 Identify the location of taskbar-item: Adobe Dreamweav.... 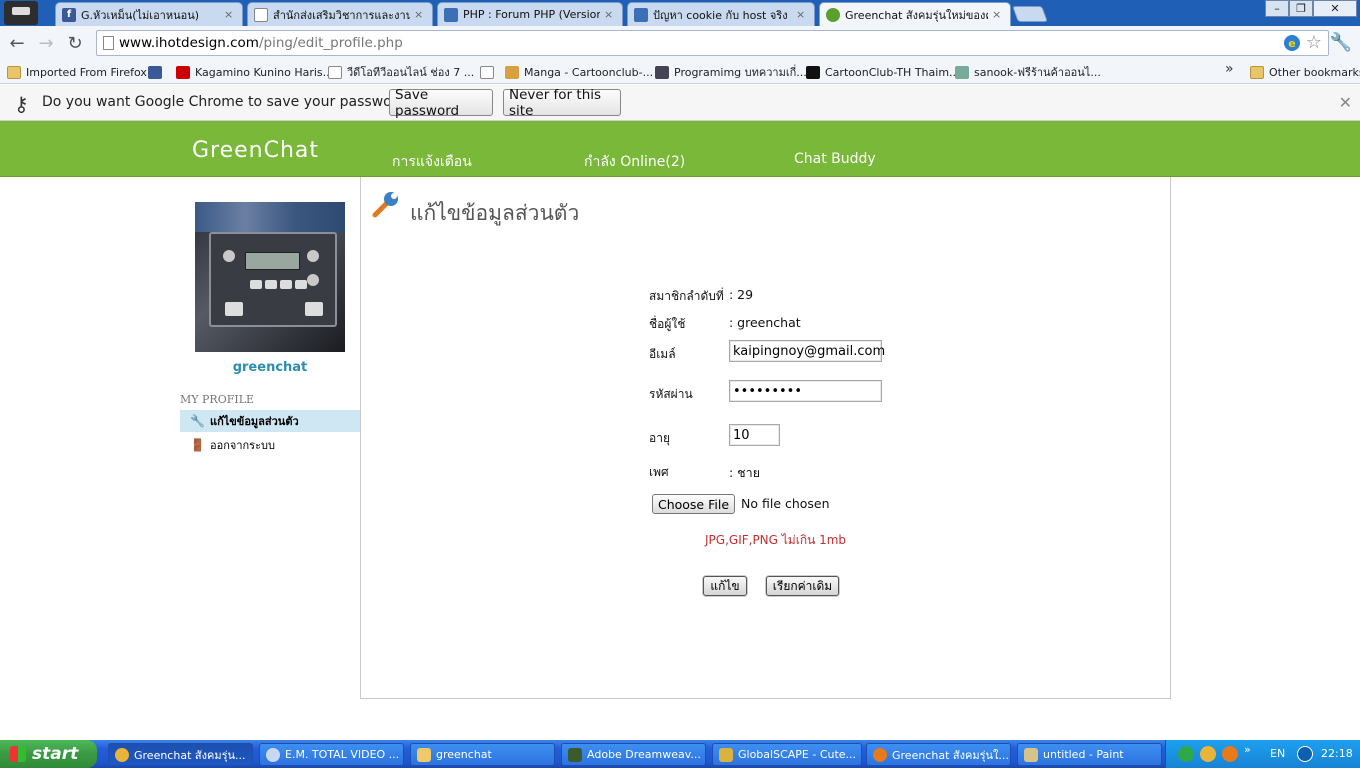
(633, 754).